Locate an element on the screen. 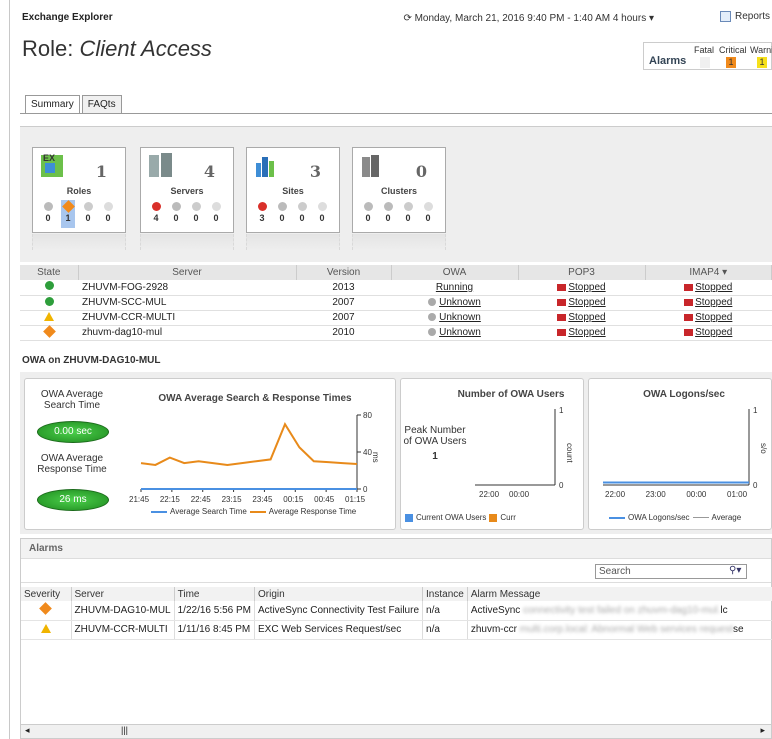  x-tick-label: 23:15 is located at coordinates (232, 499).